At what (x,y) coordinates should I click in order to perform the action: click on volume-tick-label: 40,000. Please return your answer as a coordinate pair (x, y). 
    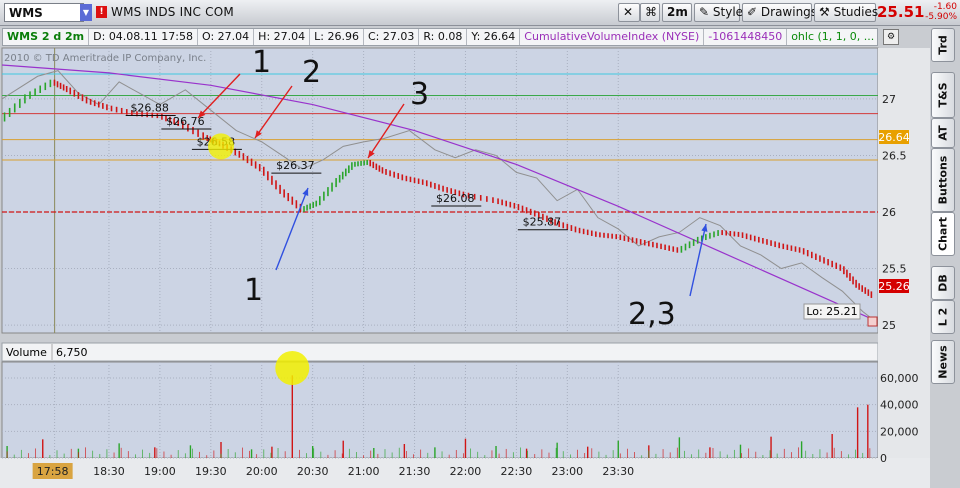
    Looking at the image, I should click on (899, 405).